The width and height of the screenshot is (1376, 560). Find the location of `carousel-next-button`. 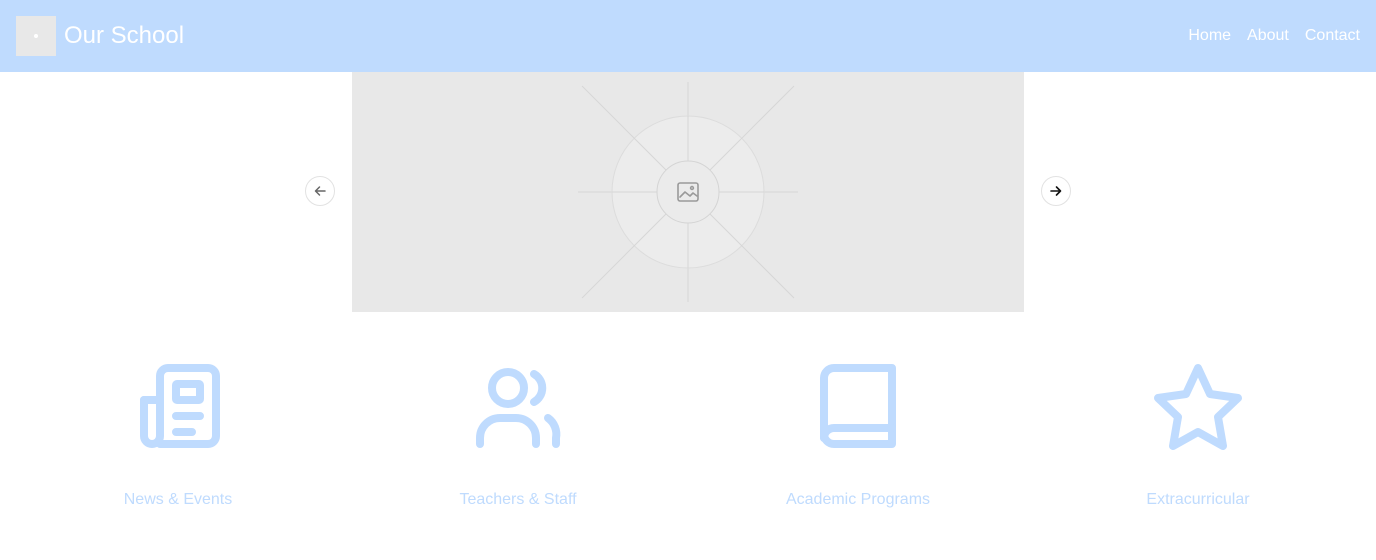

carousel-next-button is located at coordinates (1056, 191).